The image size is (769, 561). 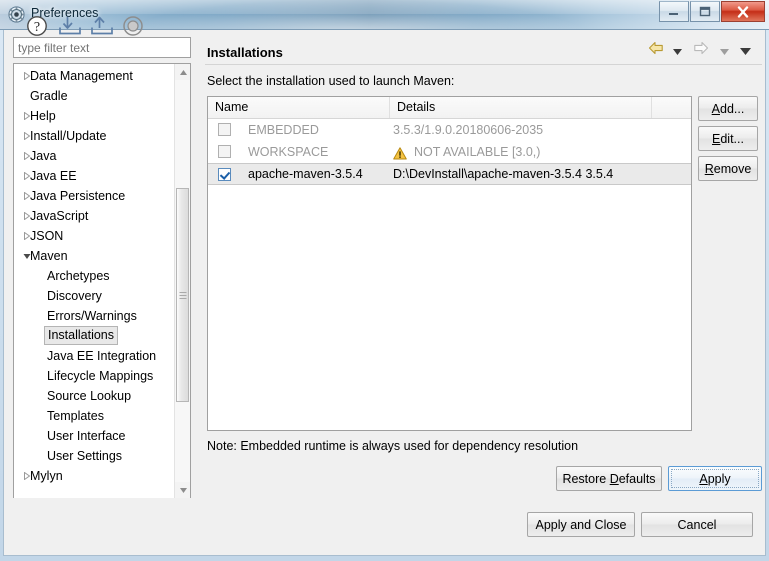 What do you see at coordinates (102, 47) in the screenshot?
I see `filter-input` at bounding box center [102, 47].